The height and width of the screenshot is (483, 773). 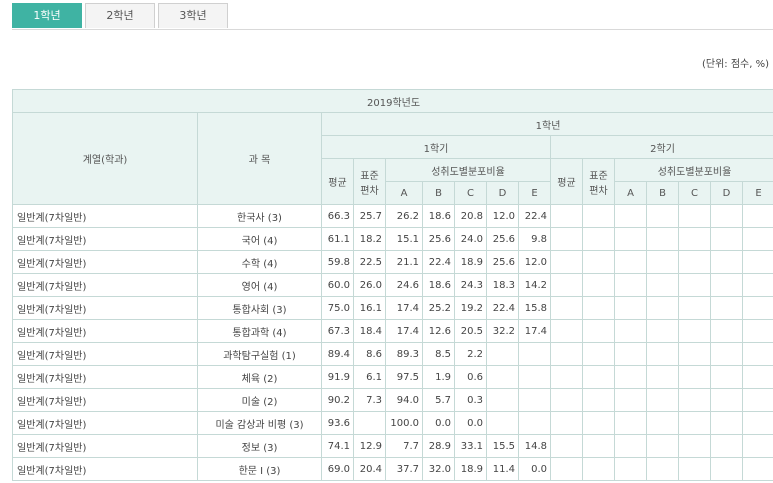 I want to click on subject-cell: 미술 감상과 비평 (3), so click(x=259, y=423).